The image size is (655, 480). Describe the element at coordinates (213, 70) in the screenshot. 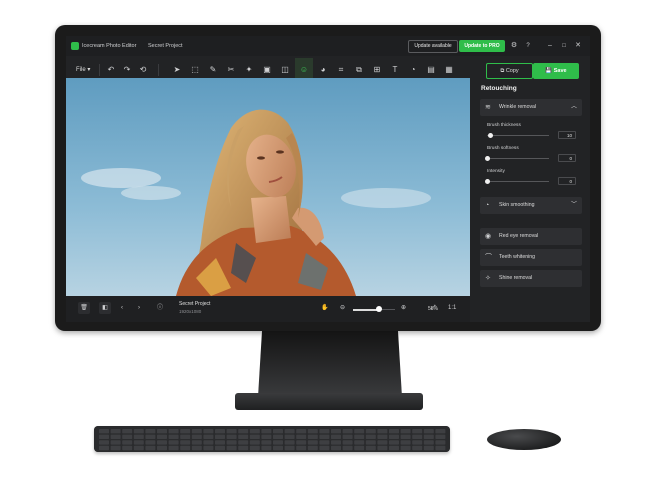

I see `brush-icon: ✎` at that location.